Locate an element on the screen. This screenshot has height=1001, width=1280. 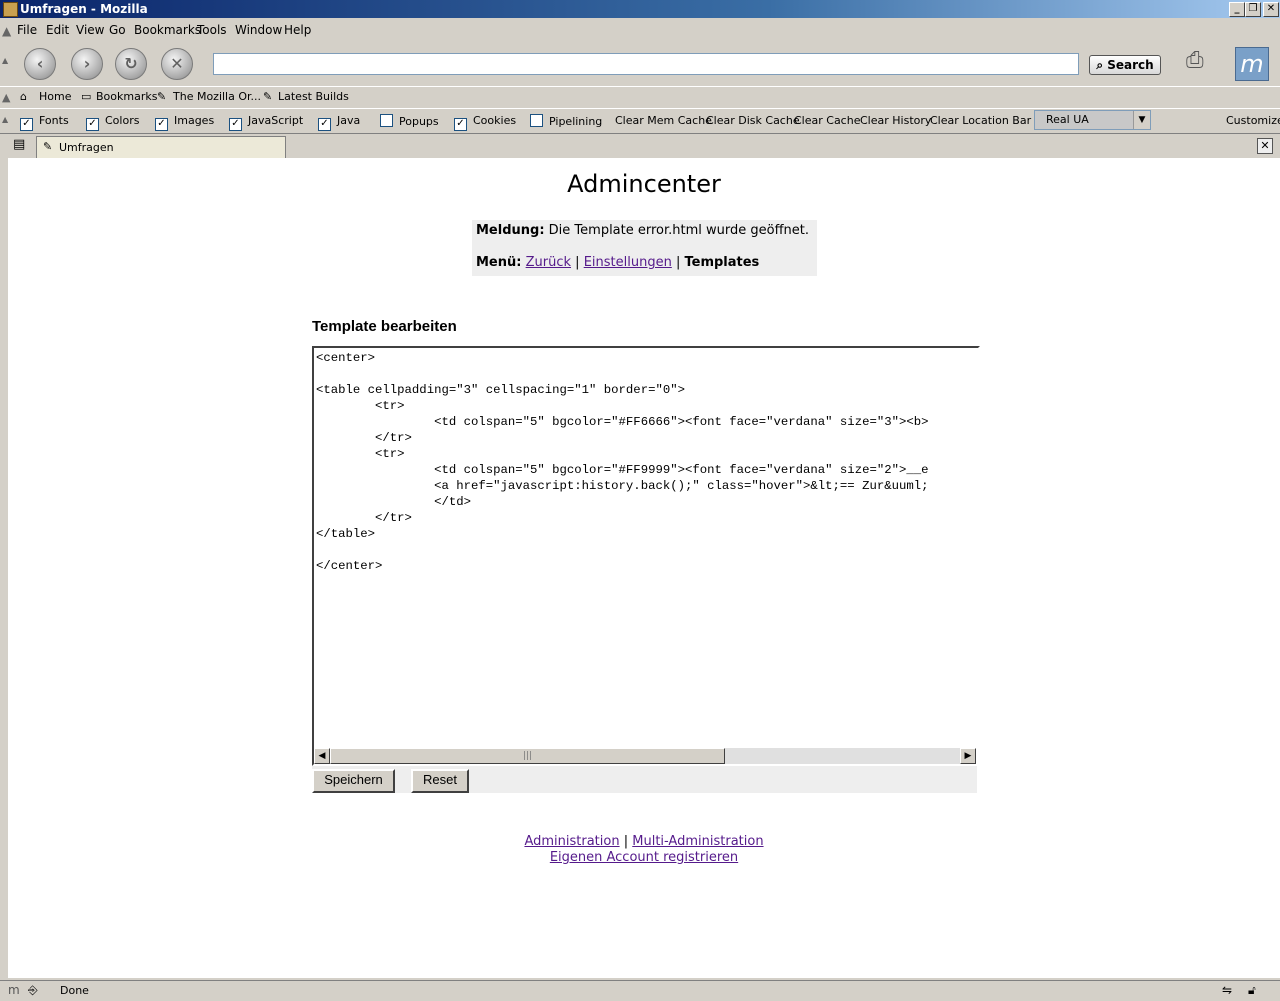
reset-button: Reset is located at coordinates (440, 781).